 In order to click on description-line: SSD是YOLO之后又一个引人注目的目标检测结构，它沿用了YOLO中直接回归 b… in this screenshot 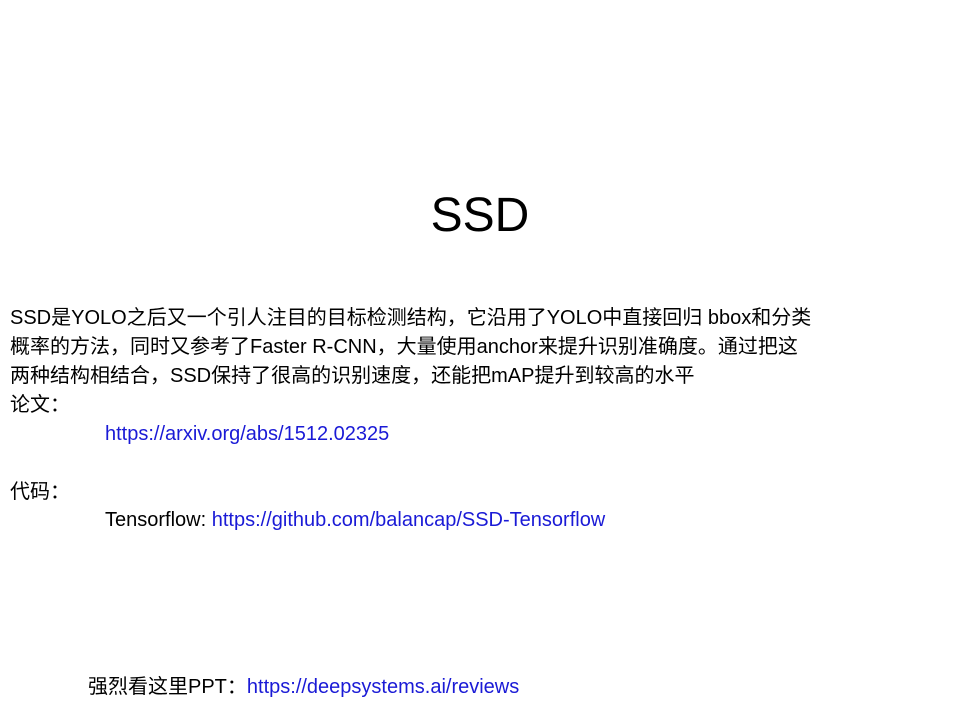, I will do `click(411, 318)`.